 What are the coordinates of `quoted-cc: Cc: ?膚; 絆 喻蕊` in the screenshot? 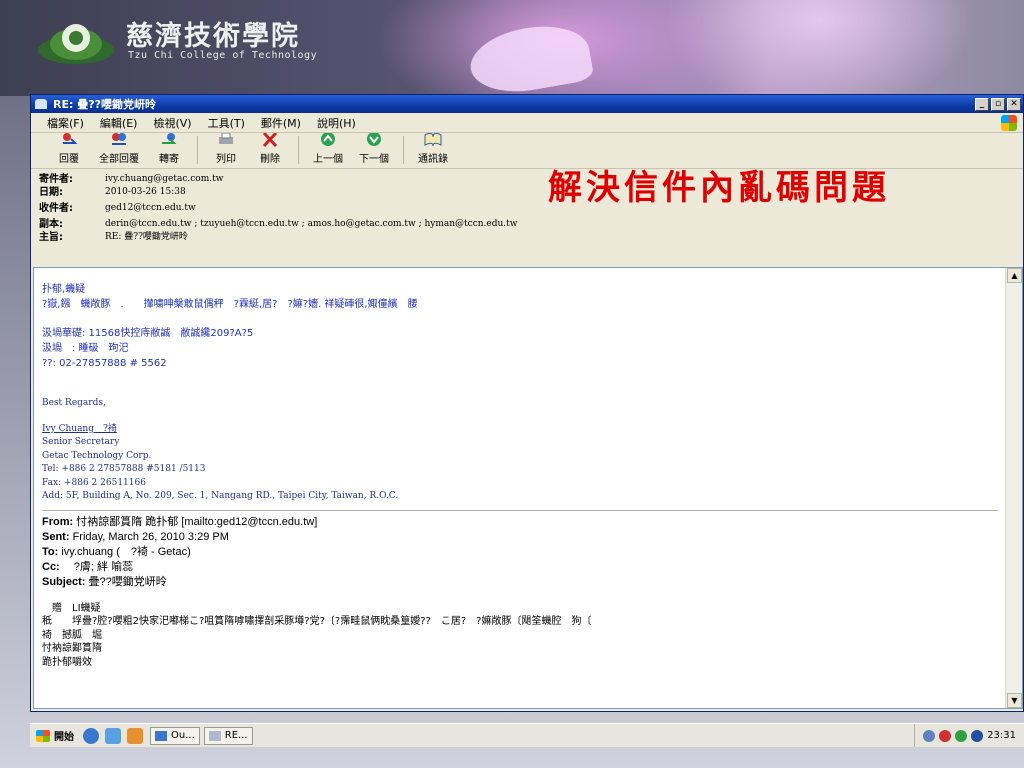 It's located at (520, 567).